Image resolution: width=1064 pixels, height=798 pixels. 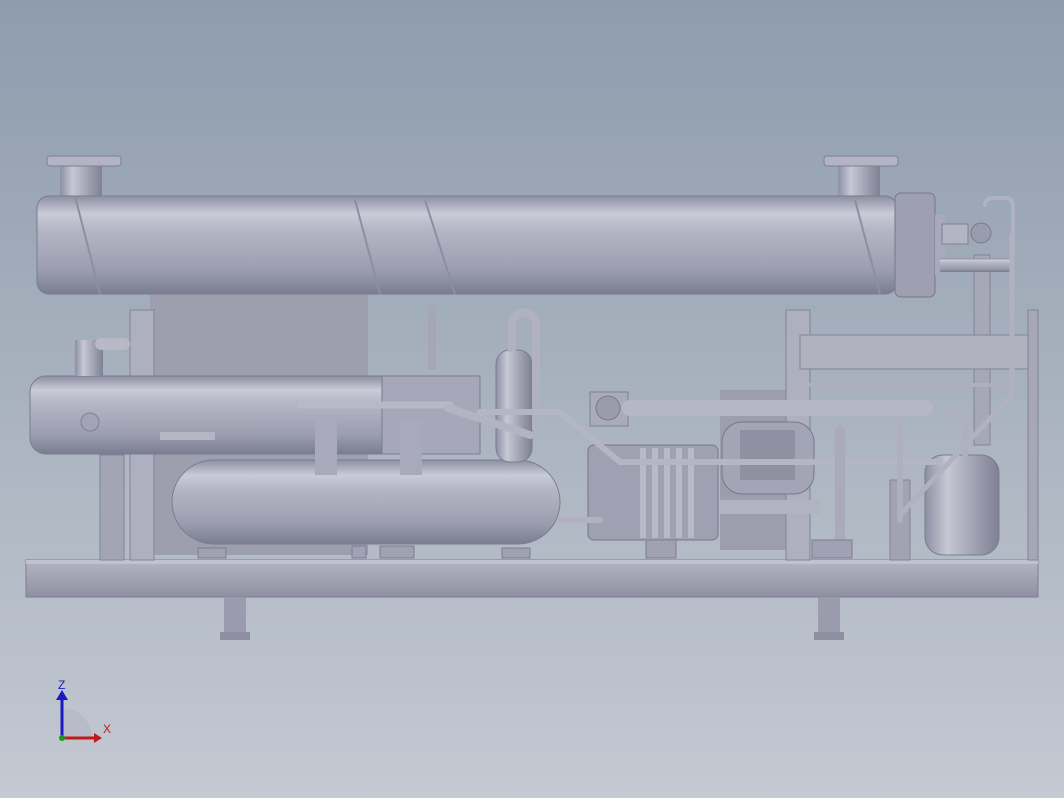 What do you see at coordinates (107, 729) in the screenshot?
I see `axis-x-label: X` at bounding box center [107, 729].